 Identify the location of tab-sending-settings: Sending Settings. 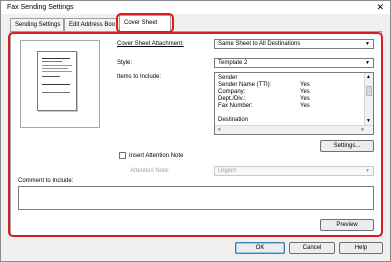
(37, 24).